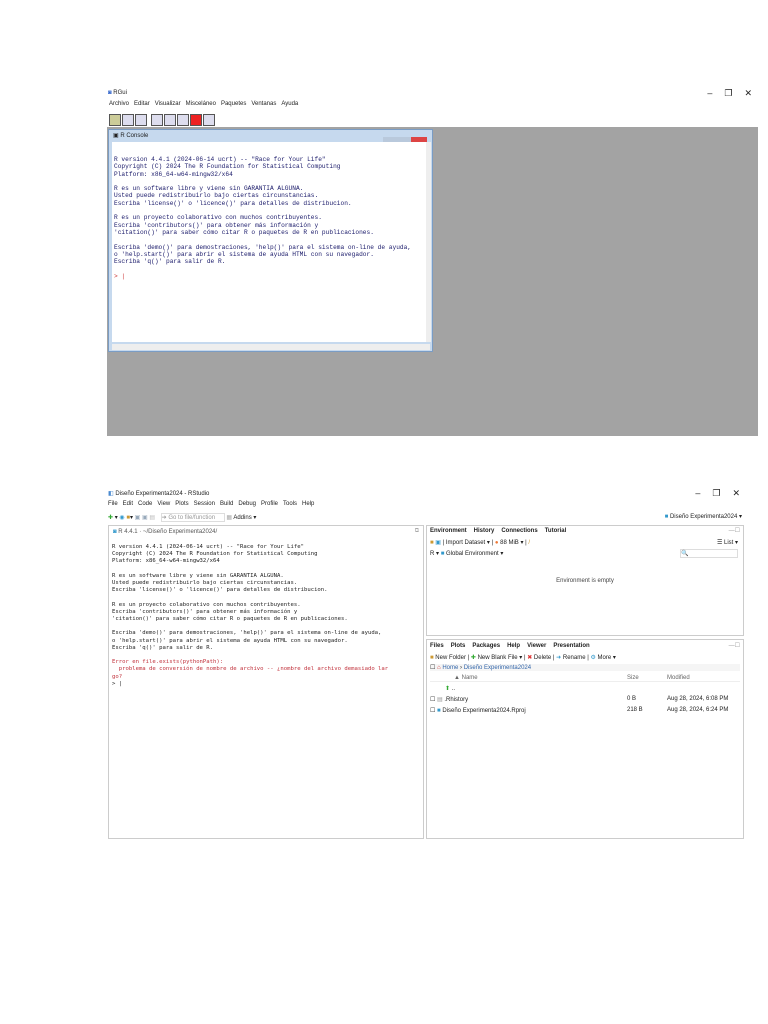 The height and width of the screenshot is (1024, 768). Describe the element at coordinates (263, 104) in the screenshot. I see `menu-ventanas: Ventanas` at that location.